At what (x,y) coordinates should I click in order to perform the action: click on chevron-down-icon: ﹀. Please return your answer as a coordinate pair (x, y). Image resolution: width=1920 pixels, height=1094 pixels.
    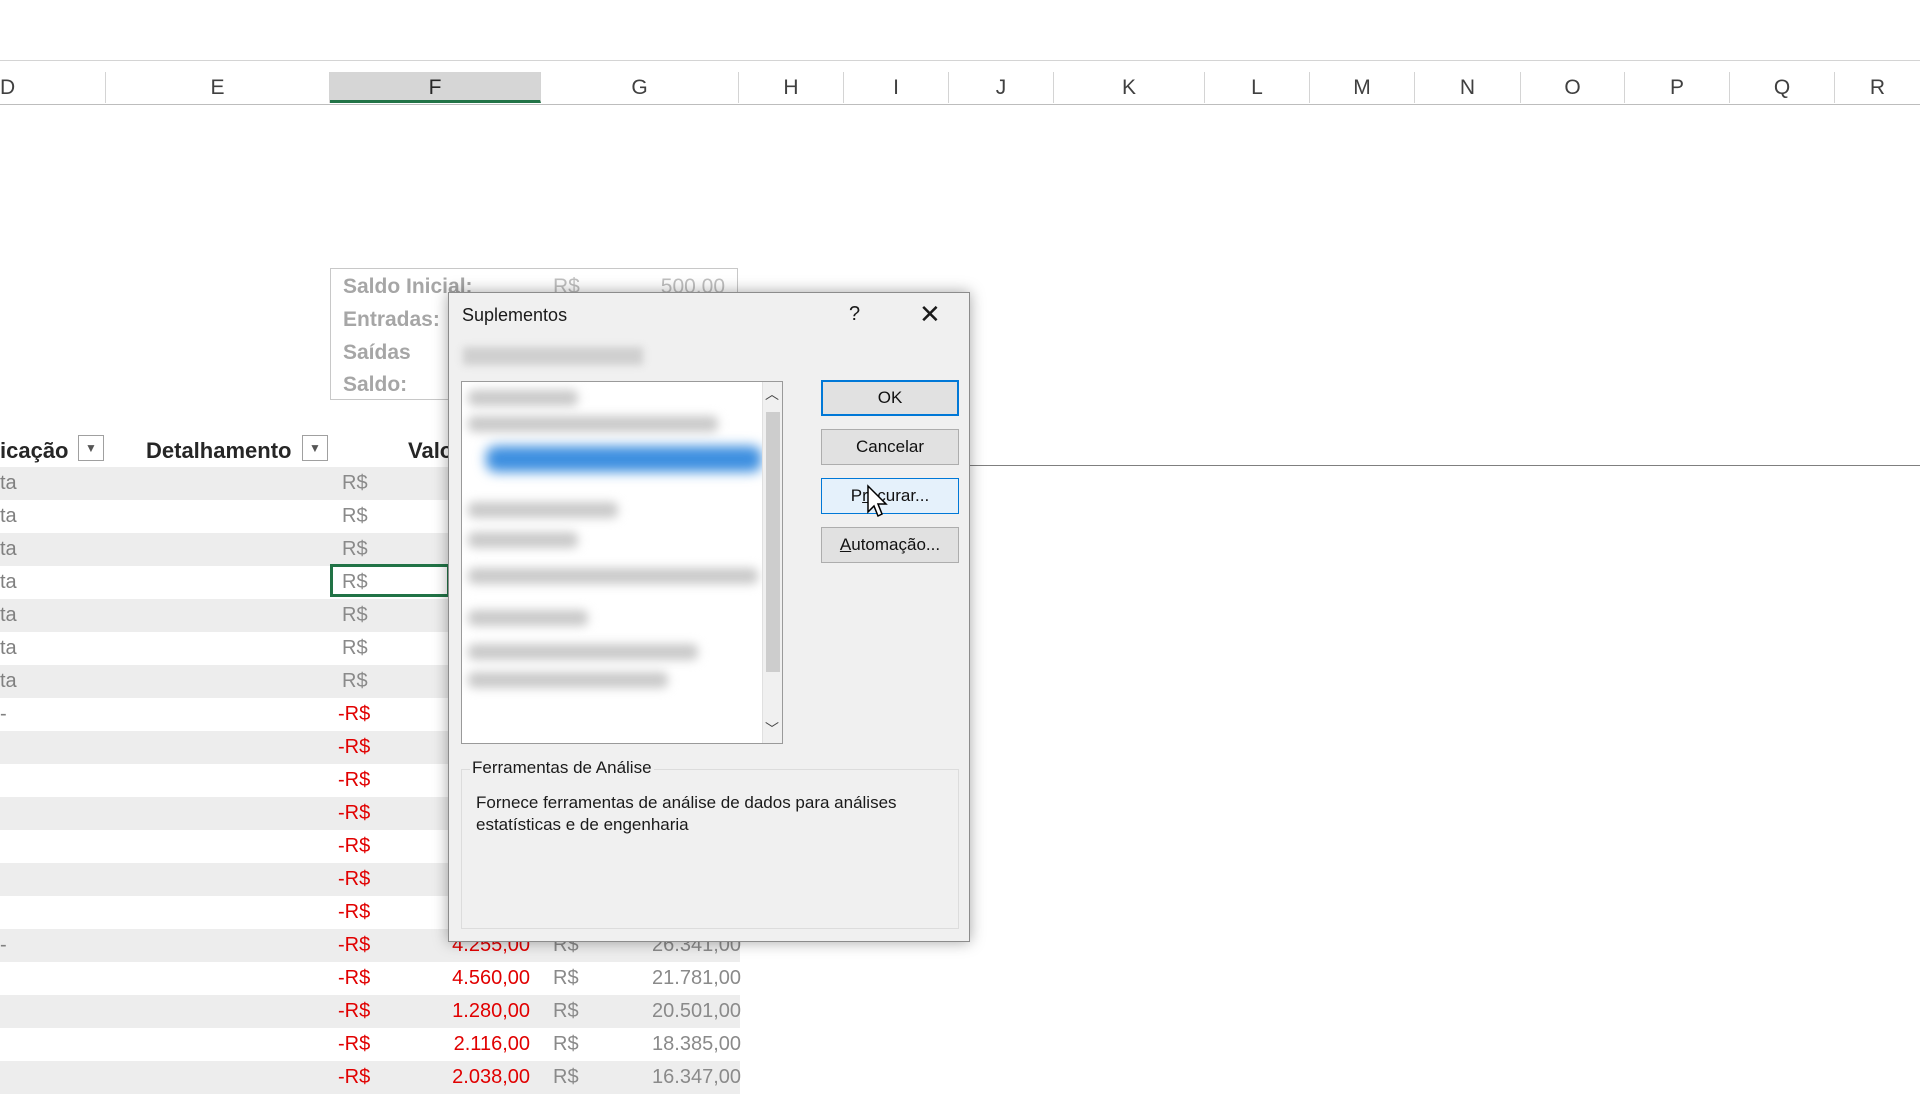
    Looking at the image, I should click on (772, 729).